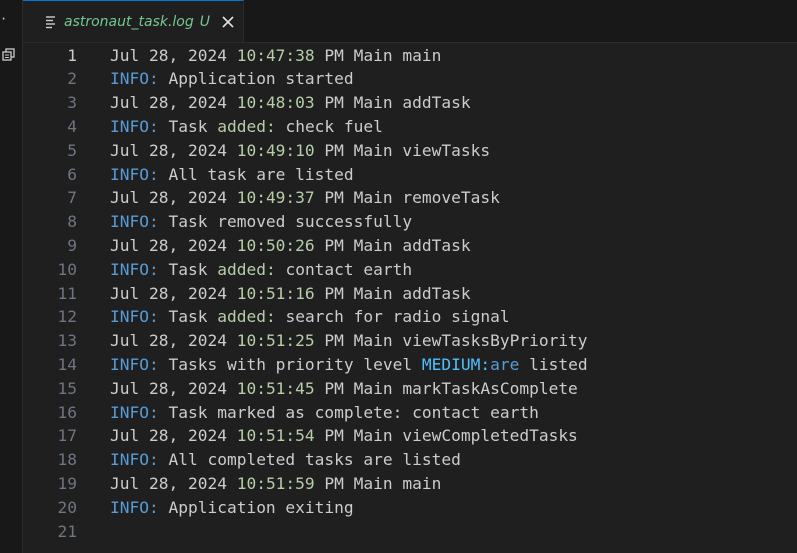 This screenshot has height=553, width=797. I want to click on line-number: 2, so click(72, 79).